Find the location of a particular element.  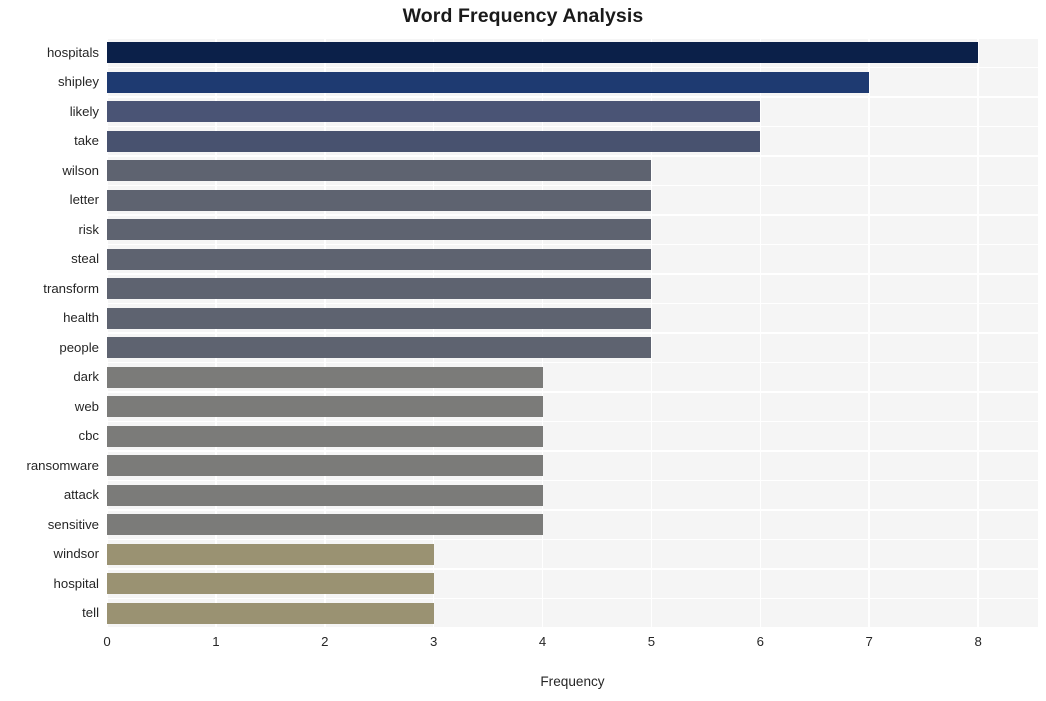

x-tick-label: 1 is located at coordinates (216, 641).